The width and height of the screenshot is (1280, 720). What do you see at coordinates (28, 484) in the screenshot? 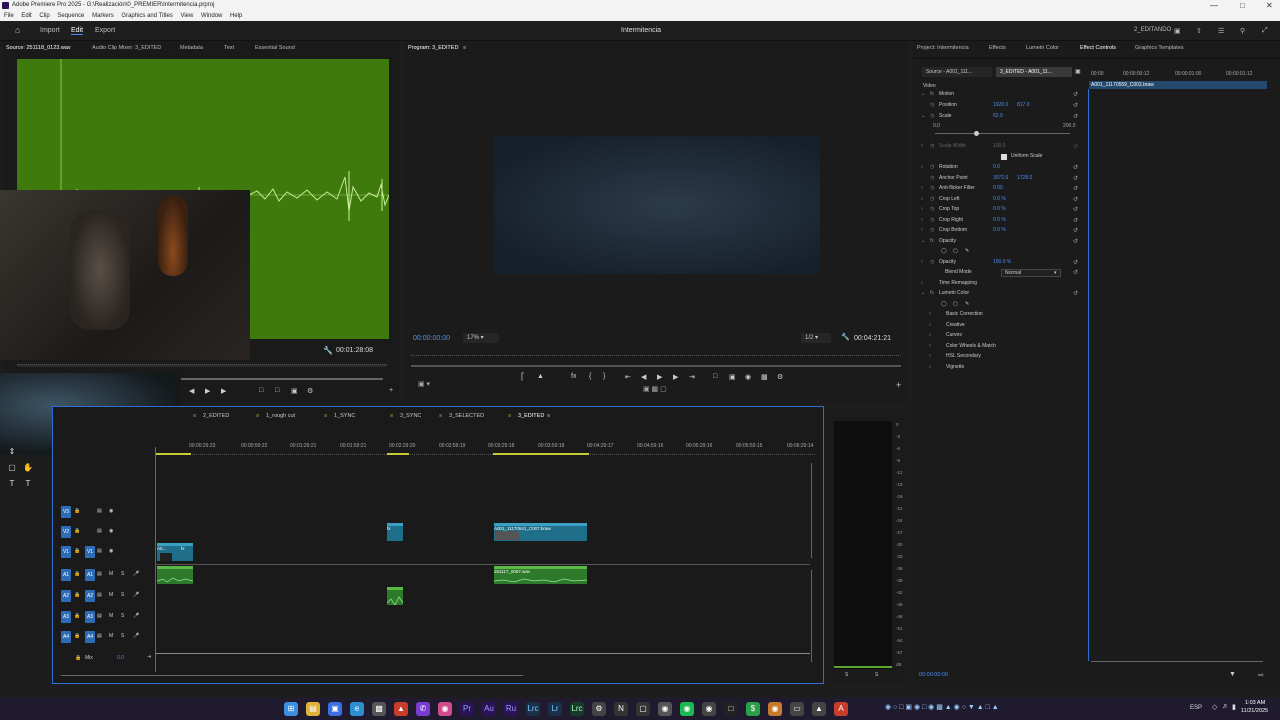
I see `vertical-type-tool-icon: T` at bounding box center [28, 484].